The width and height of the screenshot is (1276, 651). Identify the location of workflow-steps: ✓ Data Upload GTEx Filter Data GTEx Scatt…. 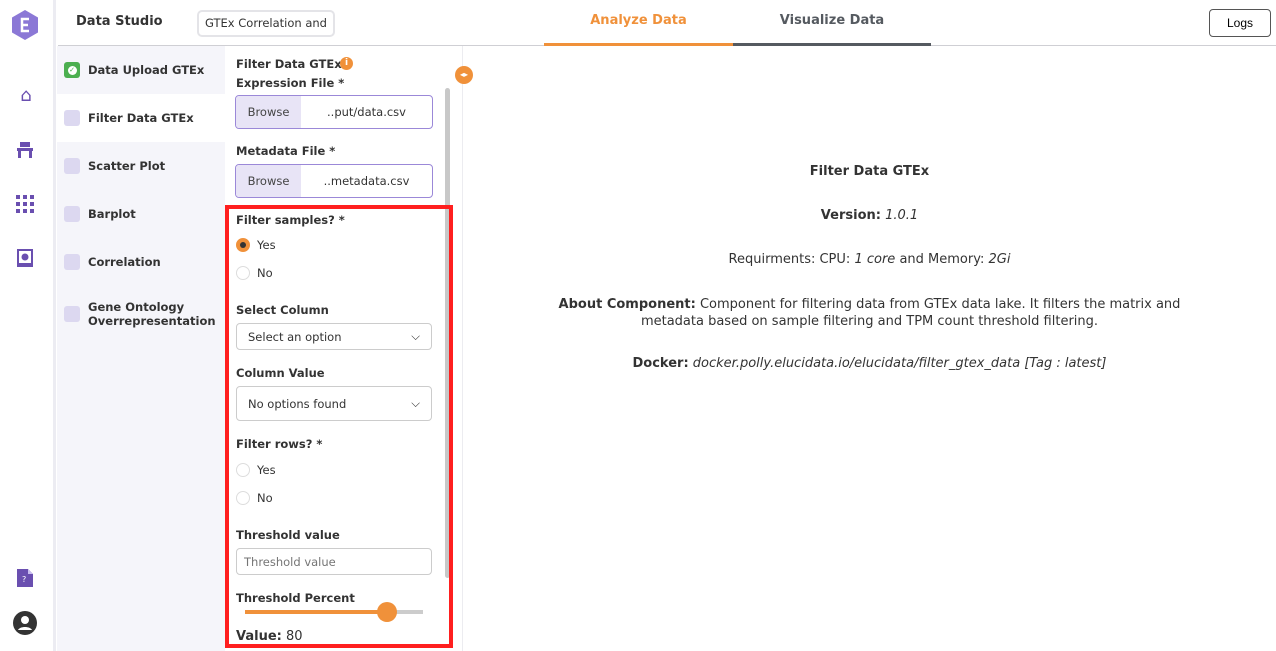
(141, 348).